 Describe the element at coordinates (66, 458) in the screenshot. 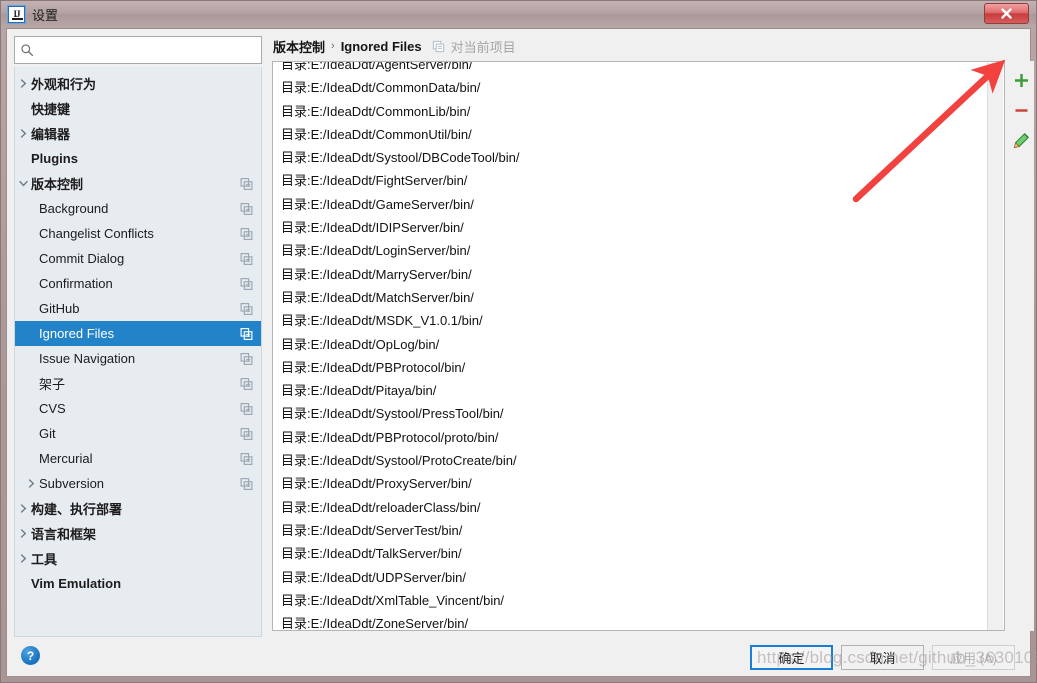

I see `sidebar-item-label: Mercurial` at that location.